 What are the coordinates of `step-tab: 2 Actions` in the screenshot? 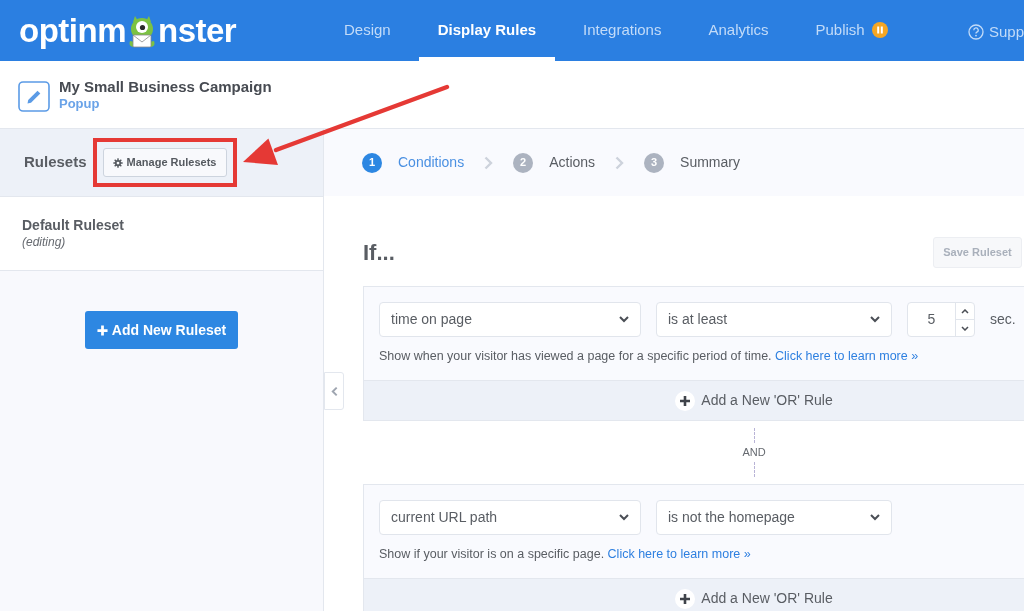 It's located at (554, 162).